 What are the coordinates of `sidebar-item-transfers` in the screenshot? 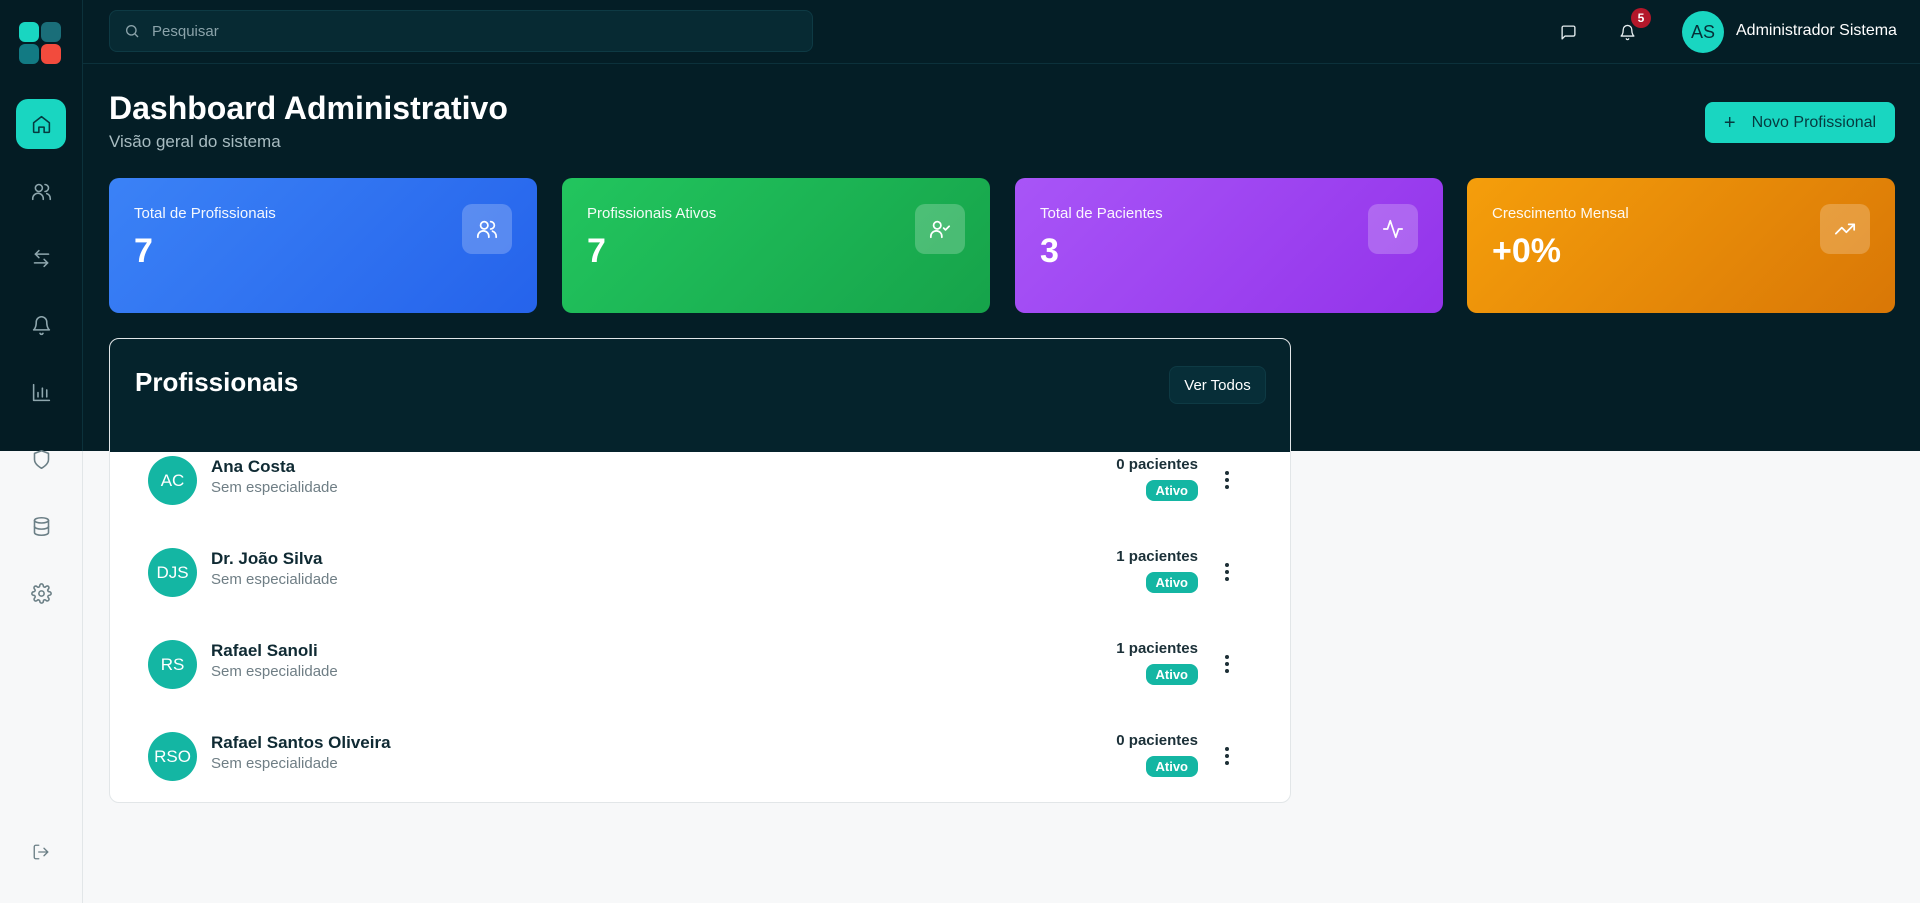 It's located at (41, 258).